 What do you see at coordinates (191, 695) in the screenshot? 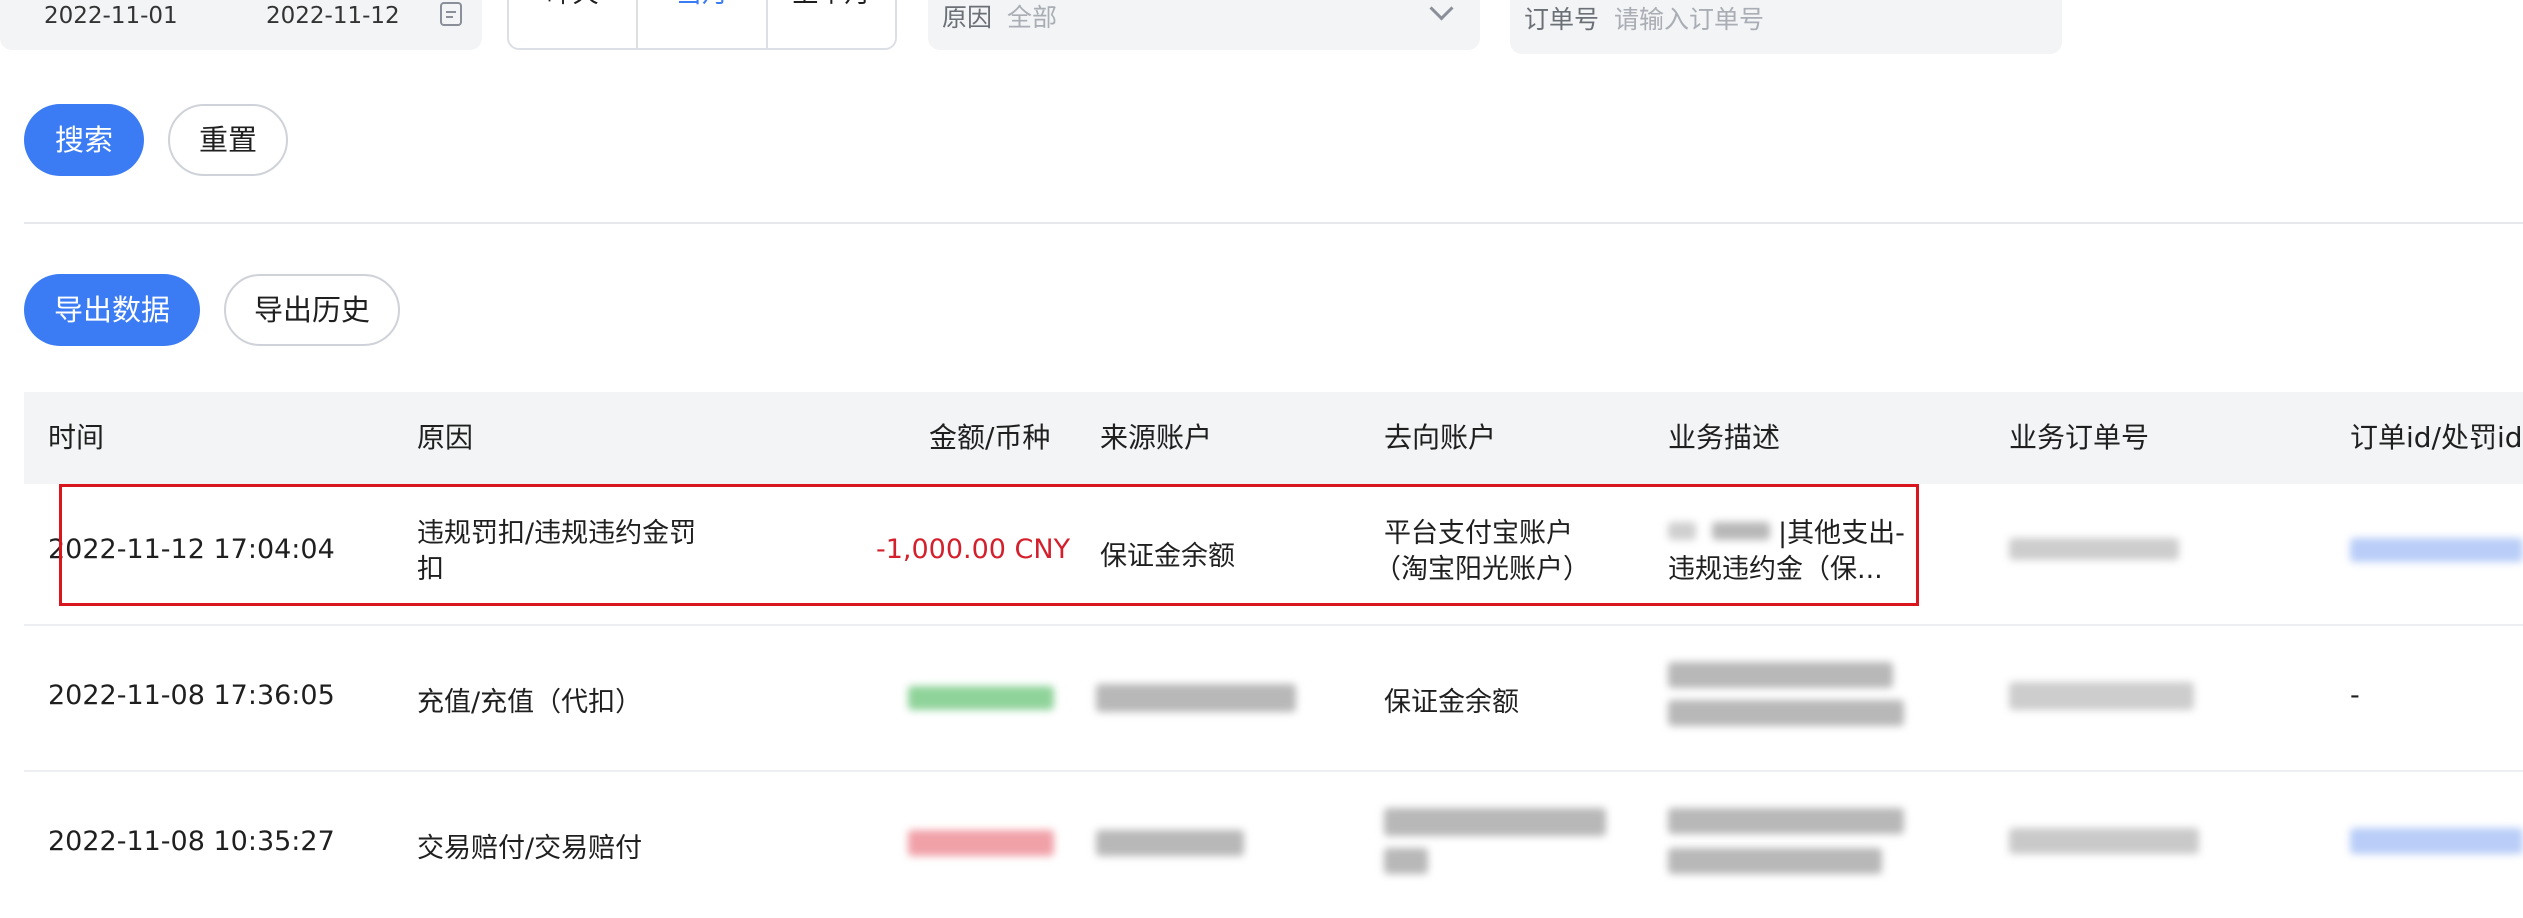
I see `row-time: 2022-11-08 17:36:05` at bounding box center [191, 695].